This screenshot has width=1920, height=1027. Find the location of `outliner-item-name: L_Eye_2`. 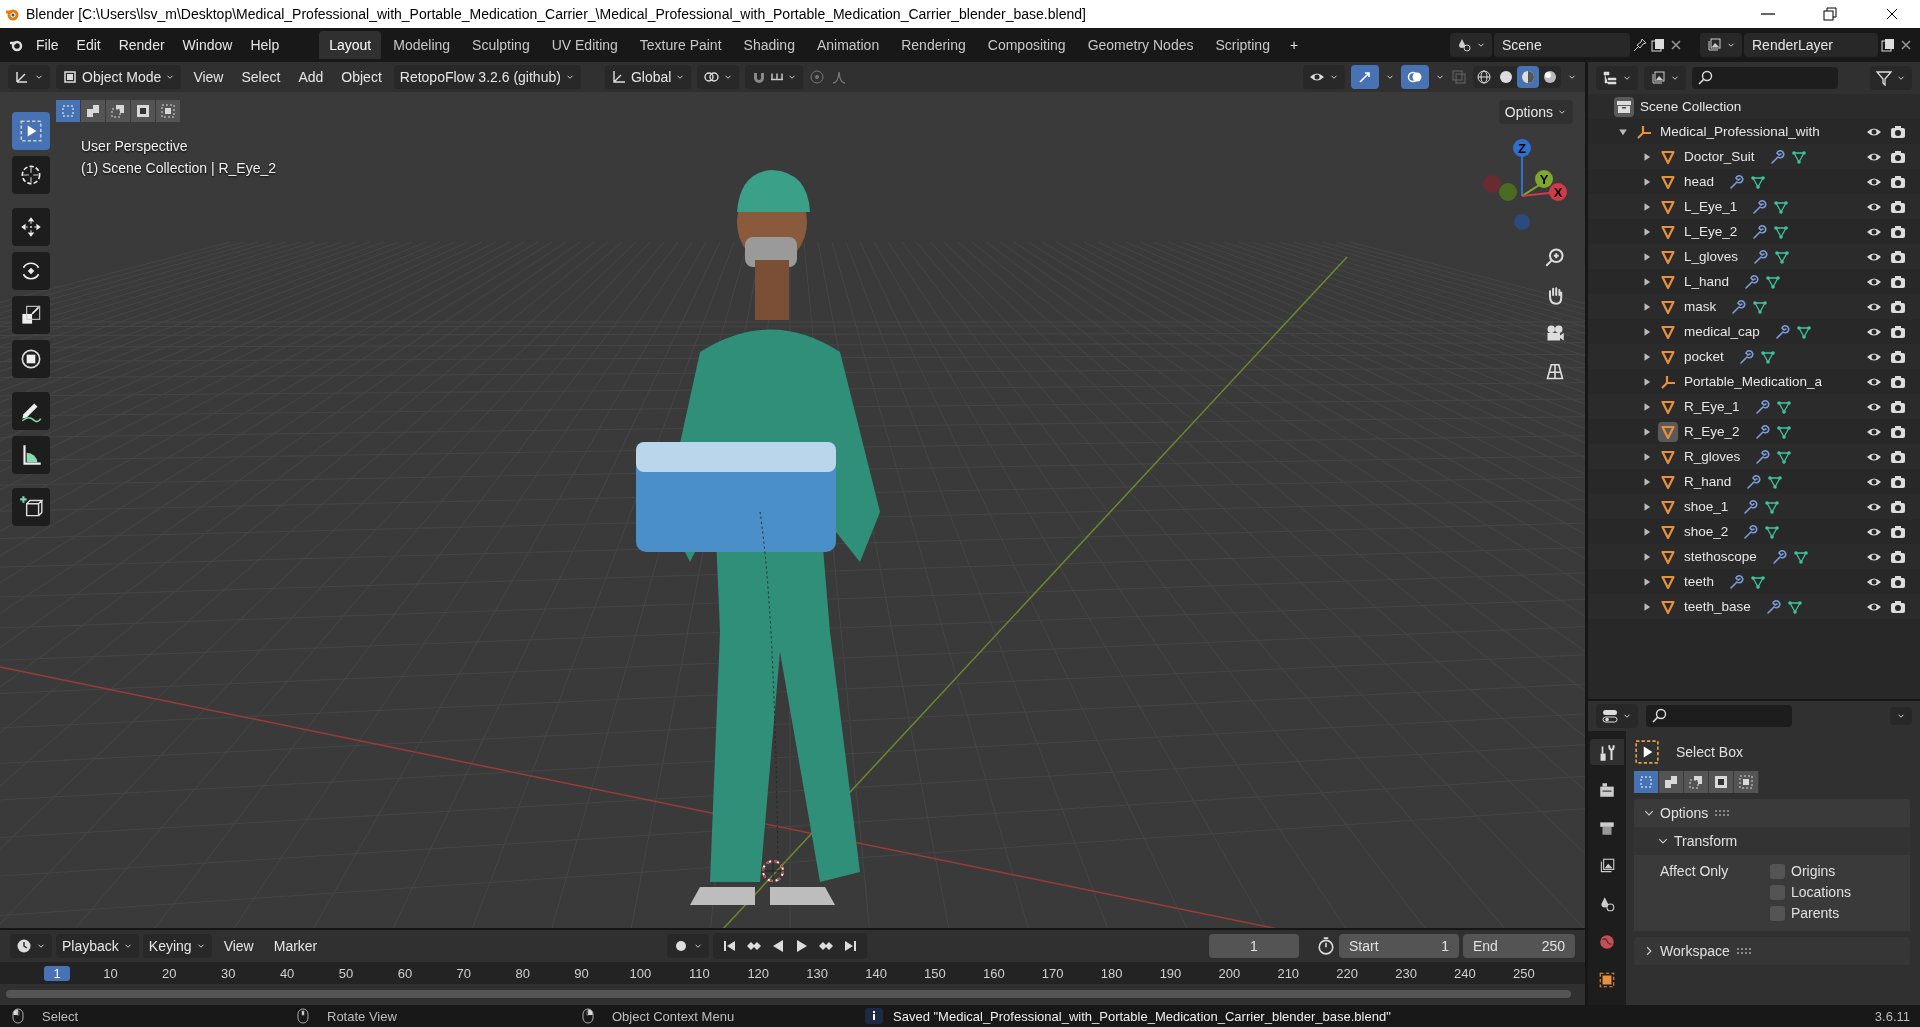

outliner-item-name: L_Eye_2 is located at coordinates (1711, 231).